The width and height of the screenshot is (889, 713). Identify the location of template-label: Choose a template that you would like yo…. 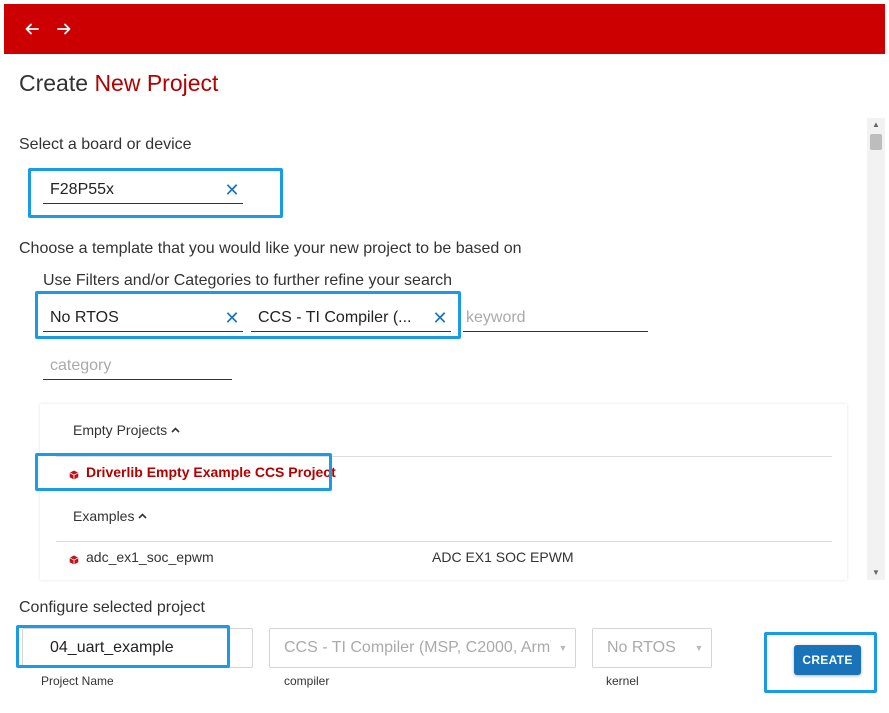
(270, 248).